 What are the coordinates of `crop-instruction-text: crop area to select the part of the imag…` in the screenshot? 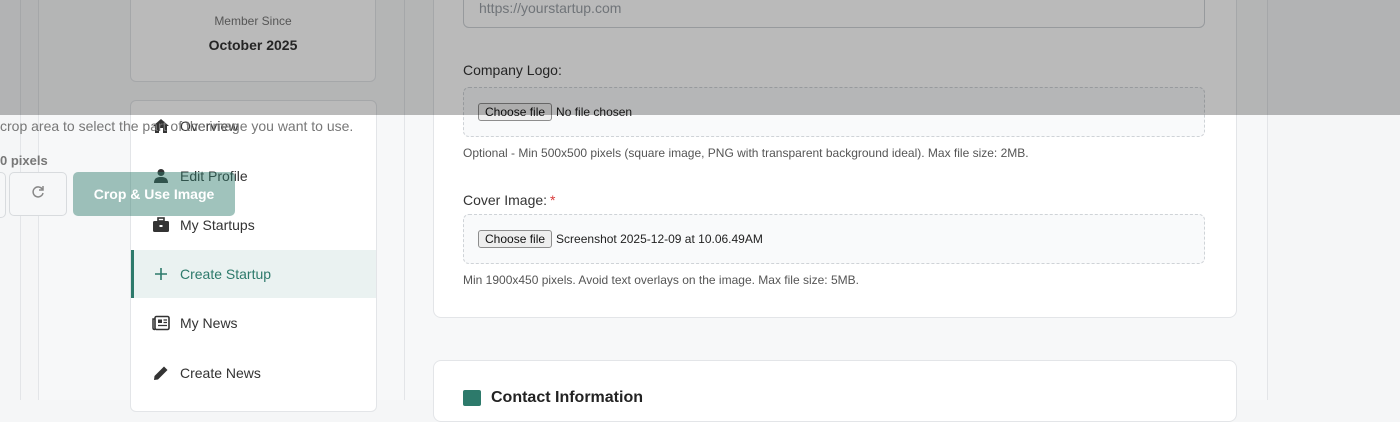 It's located at (177, 126).